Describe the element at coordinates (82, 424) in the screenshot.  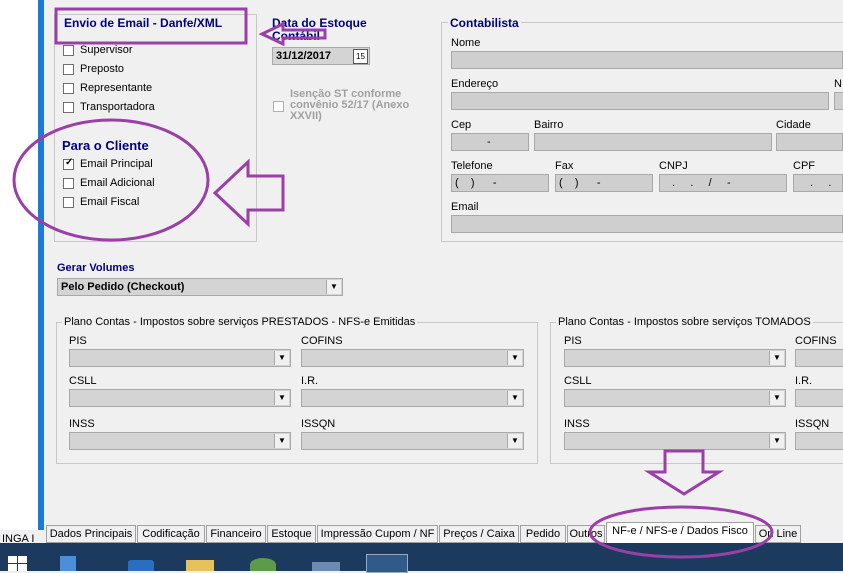
I see `prestados-inss-label: INSS` at that location.